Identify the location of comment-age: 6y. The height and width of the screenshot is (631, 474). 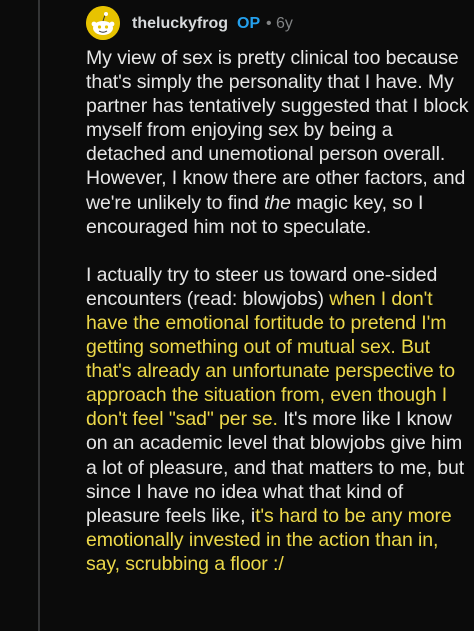
(284, 23).